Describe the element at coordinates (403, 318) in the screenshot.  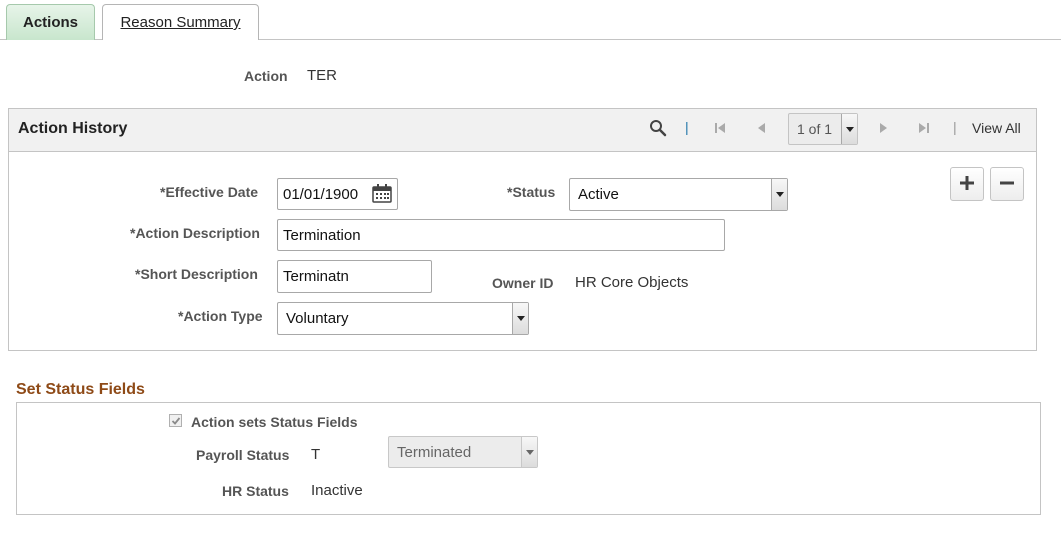
I see `action-type-select: Voluntary` at that location.